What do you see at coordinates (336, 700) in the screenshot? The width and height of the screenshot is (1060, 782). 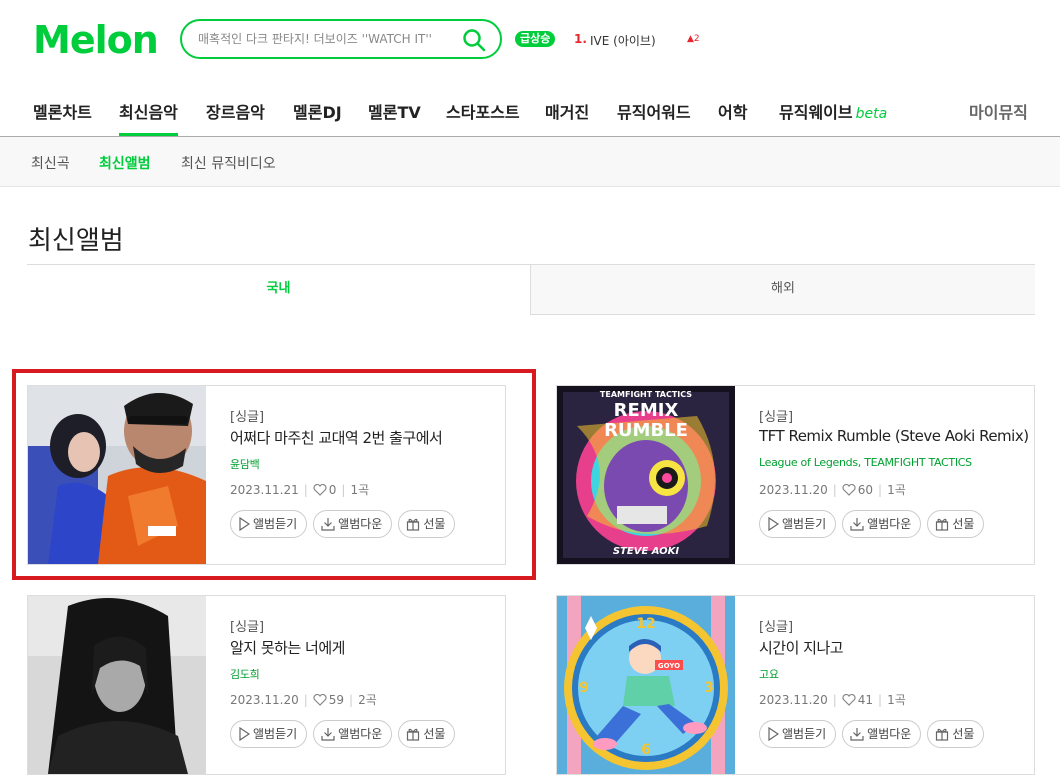 I see `album-likes: 59` at bounding box center [336, 700].